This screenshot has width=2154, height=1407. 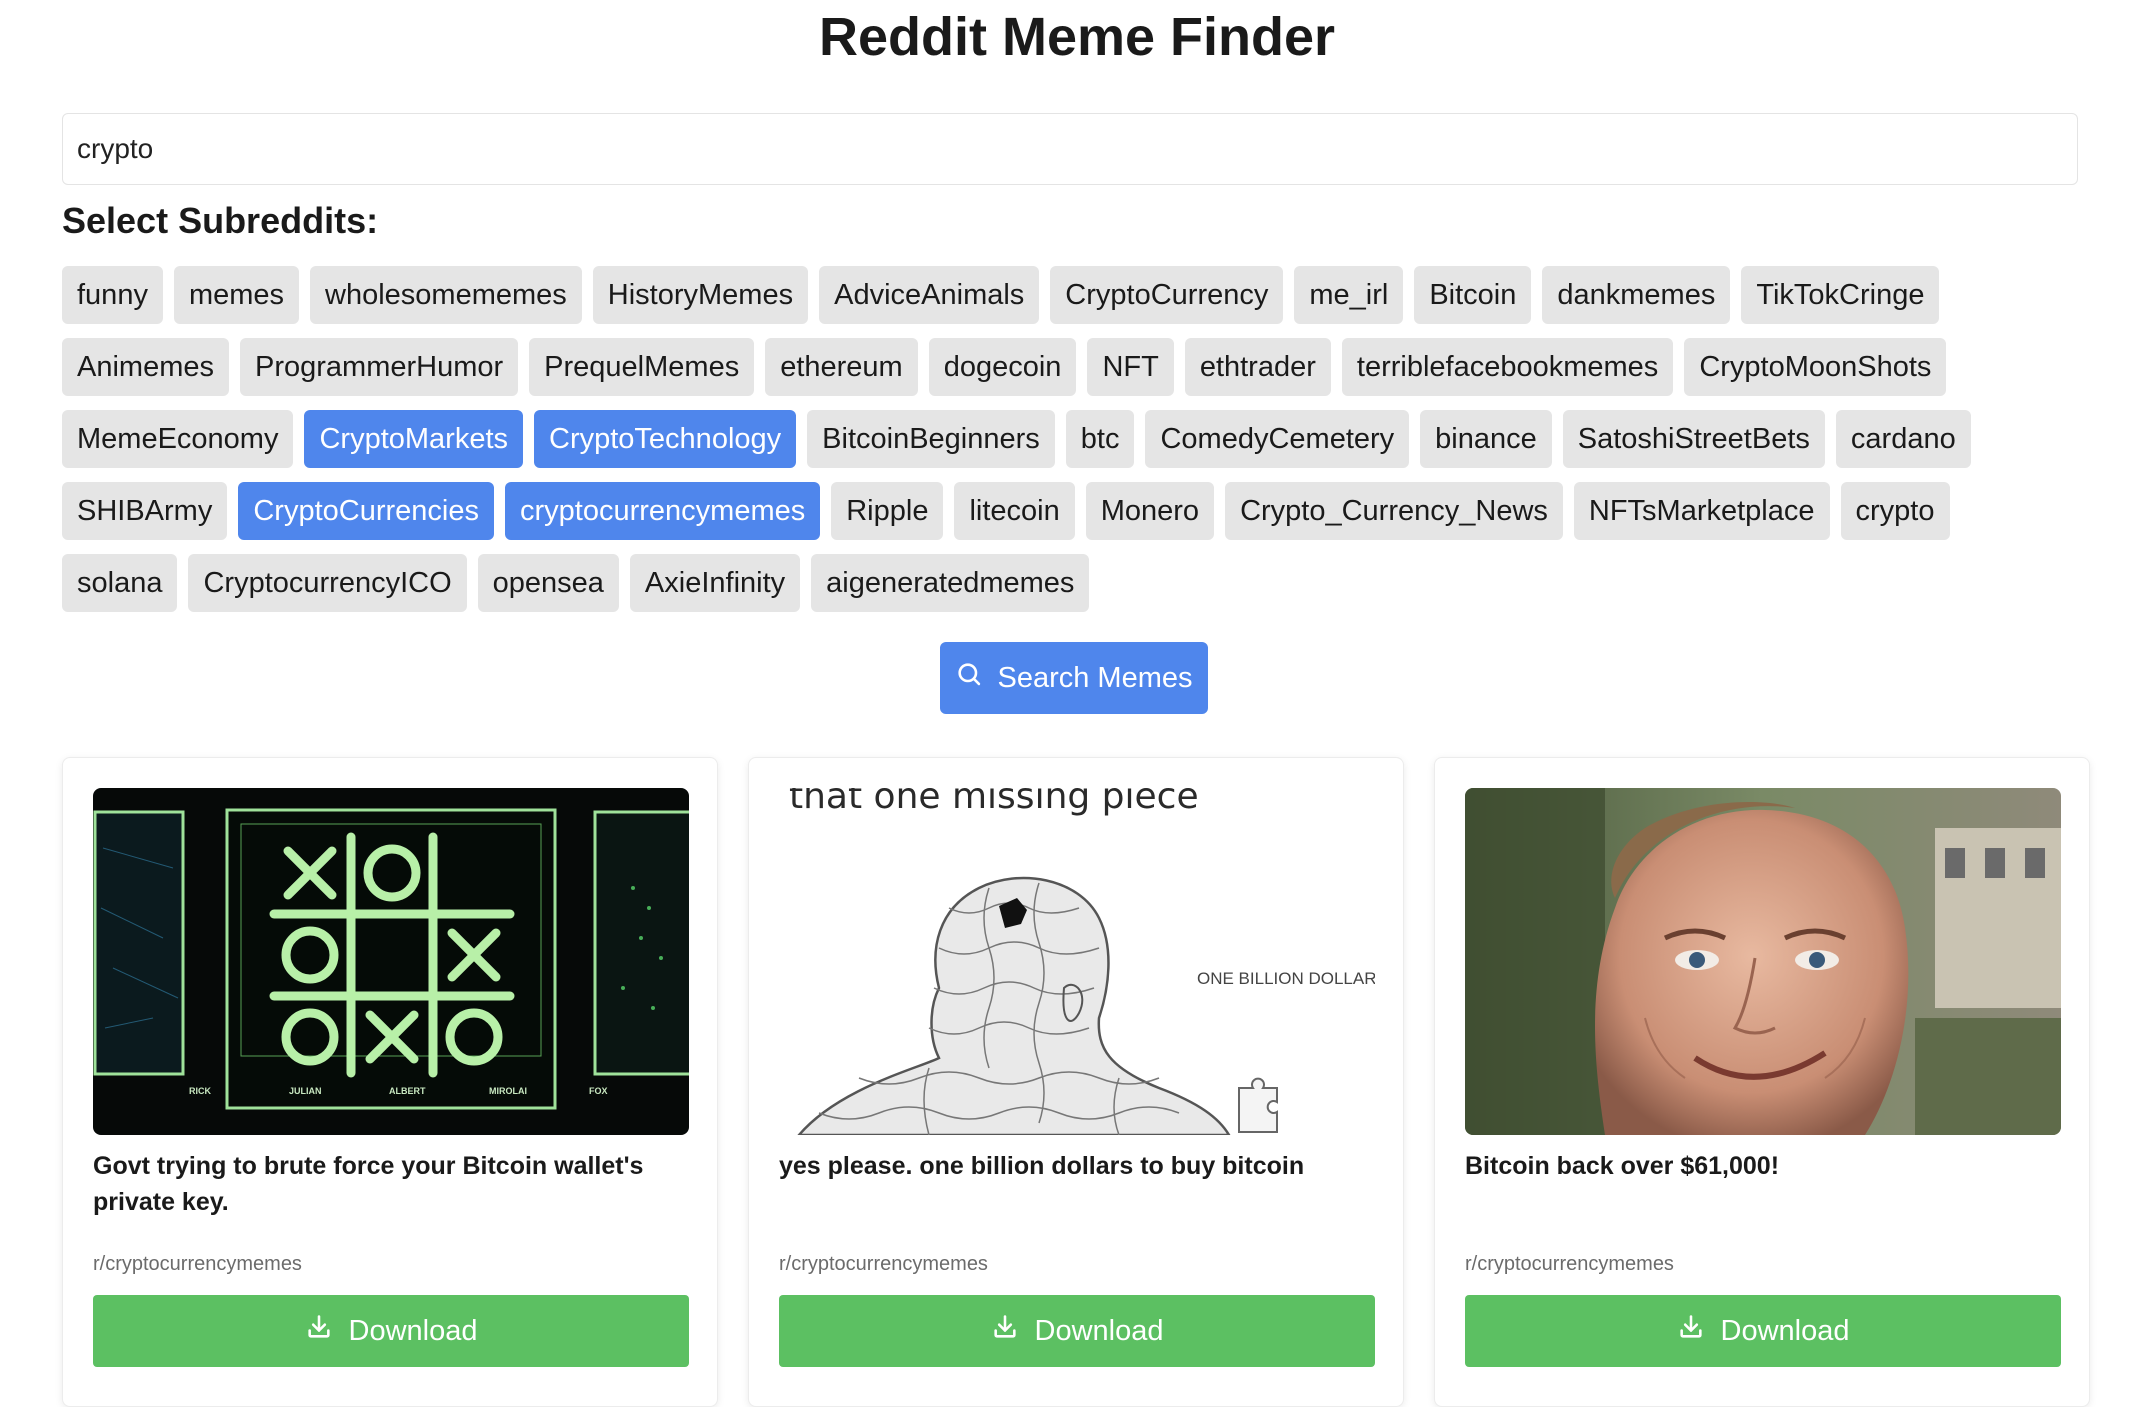 What do you see at coordinates (220, 220) in the screenshot?
I see `subreddits-heading: Select Subreddits:` at bounding box center [220, 220].